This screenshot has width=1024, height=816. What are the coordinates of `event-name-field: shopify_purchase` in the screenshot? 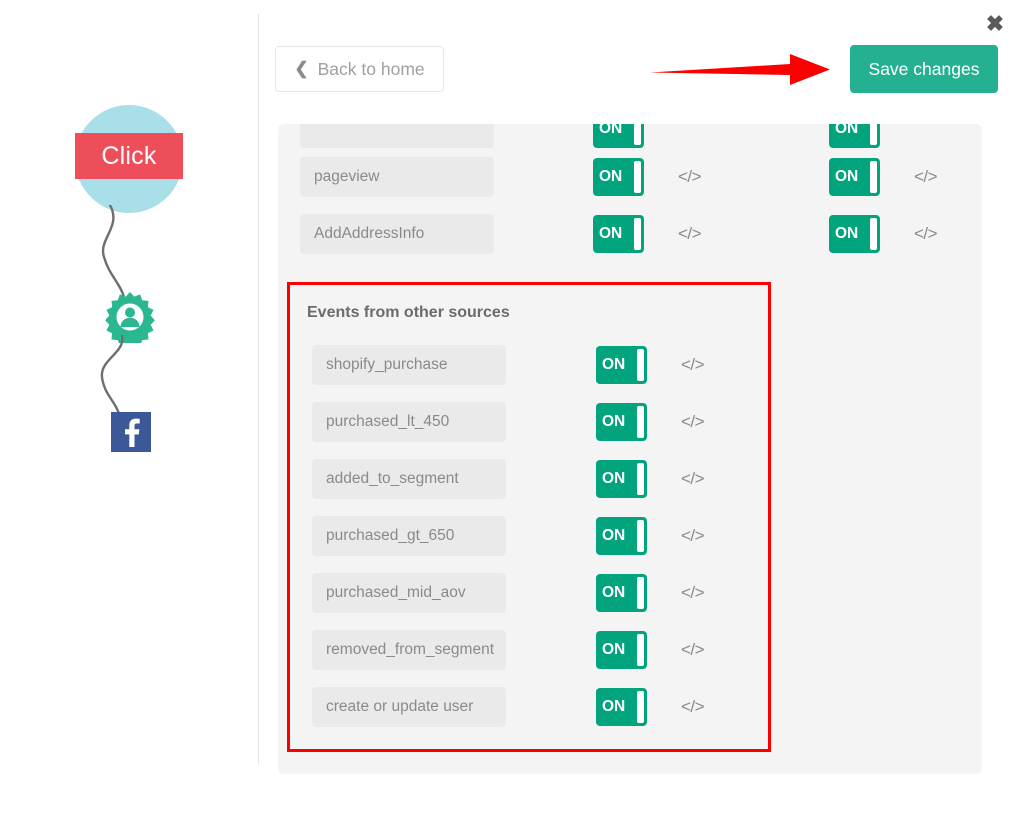 It's located at (409, 364).